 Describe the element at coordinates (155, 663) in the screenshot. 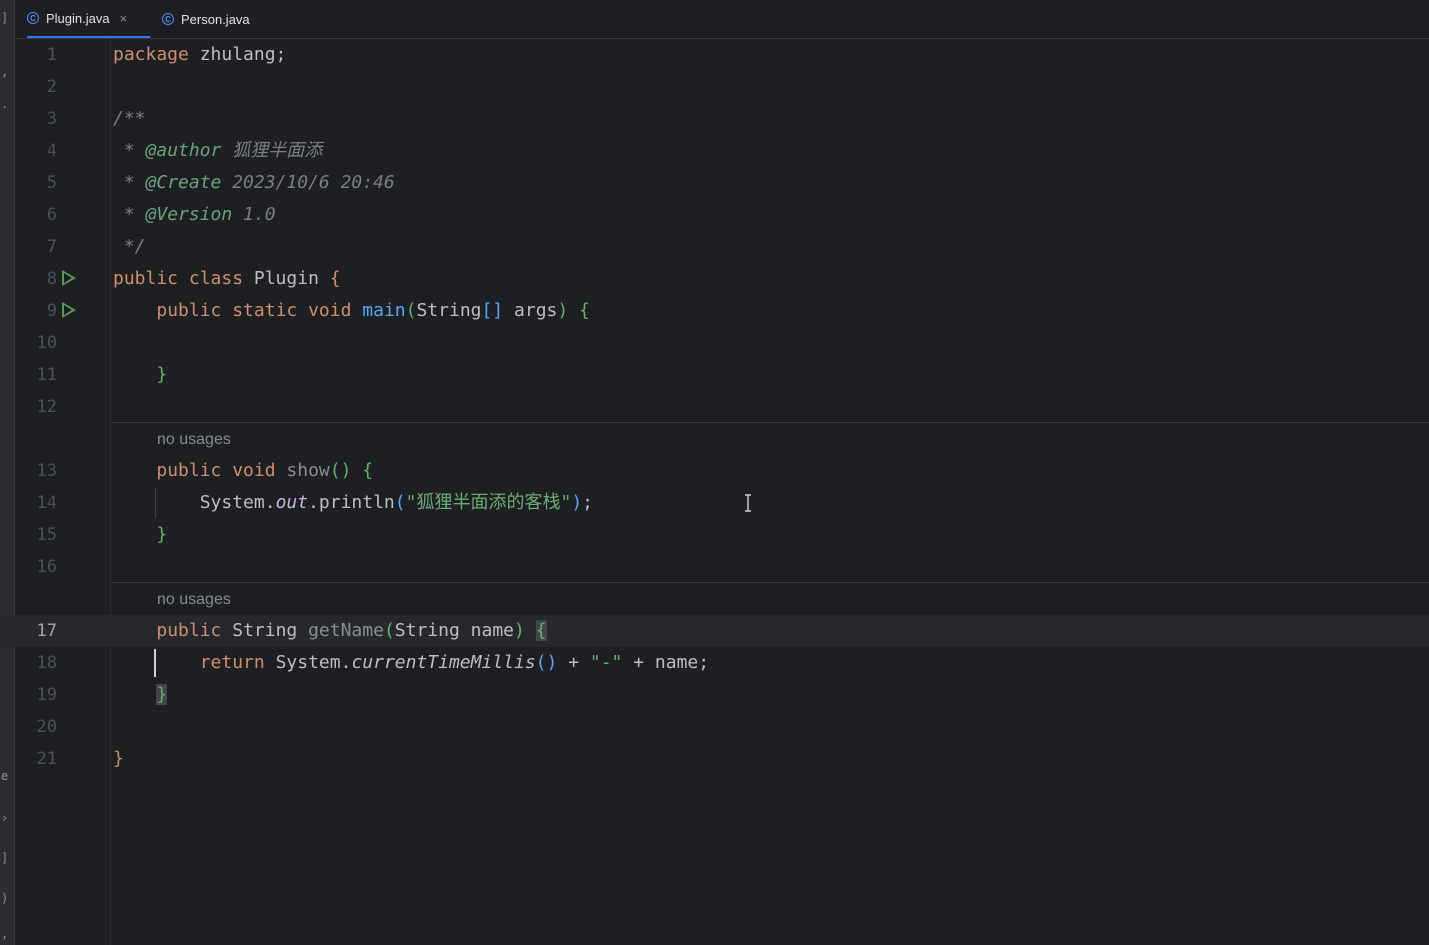

I see `text-caret` at that location.